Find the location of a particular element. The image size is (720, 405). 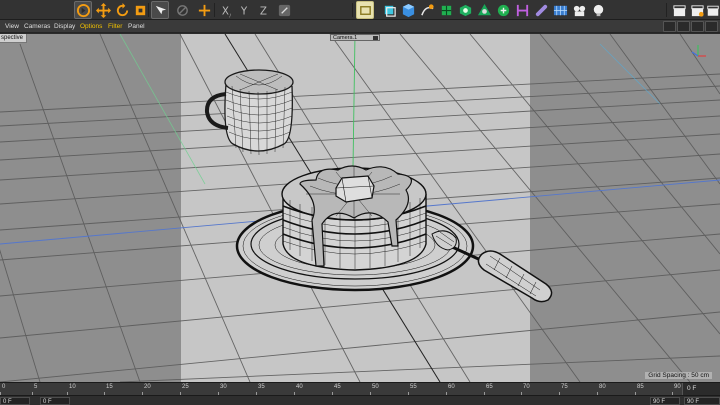

menu-display: Display is located at coordinates (64, 26).